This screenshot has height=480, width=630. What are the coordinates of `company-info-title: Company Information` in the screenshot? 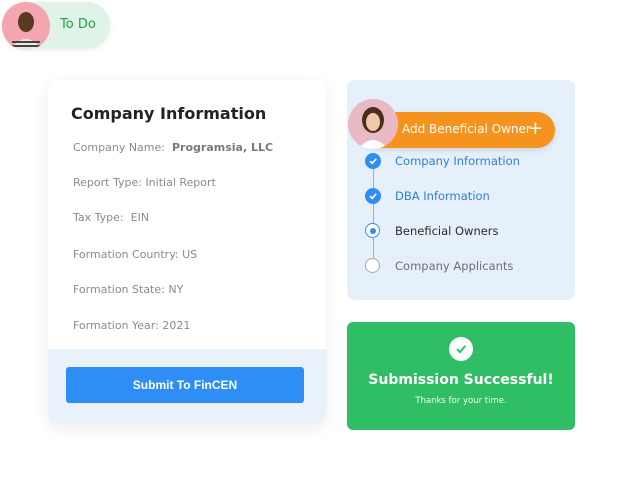 It's located at (169, 113).